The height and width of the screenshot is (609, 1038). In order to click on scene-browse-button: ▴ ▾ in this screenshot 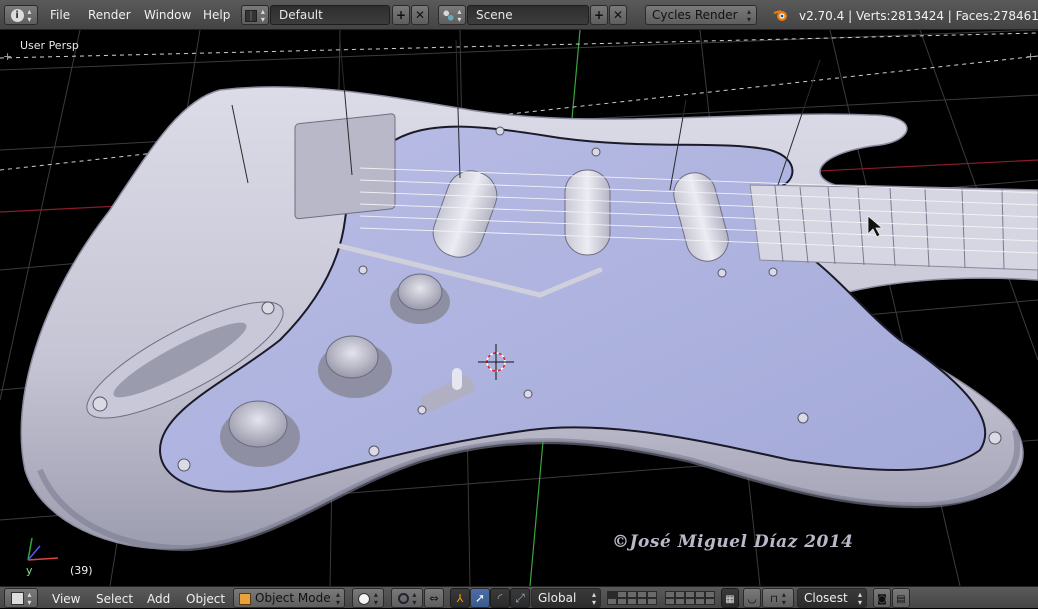, I will do `click(452, 15)`.